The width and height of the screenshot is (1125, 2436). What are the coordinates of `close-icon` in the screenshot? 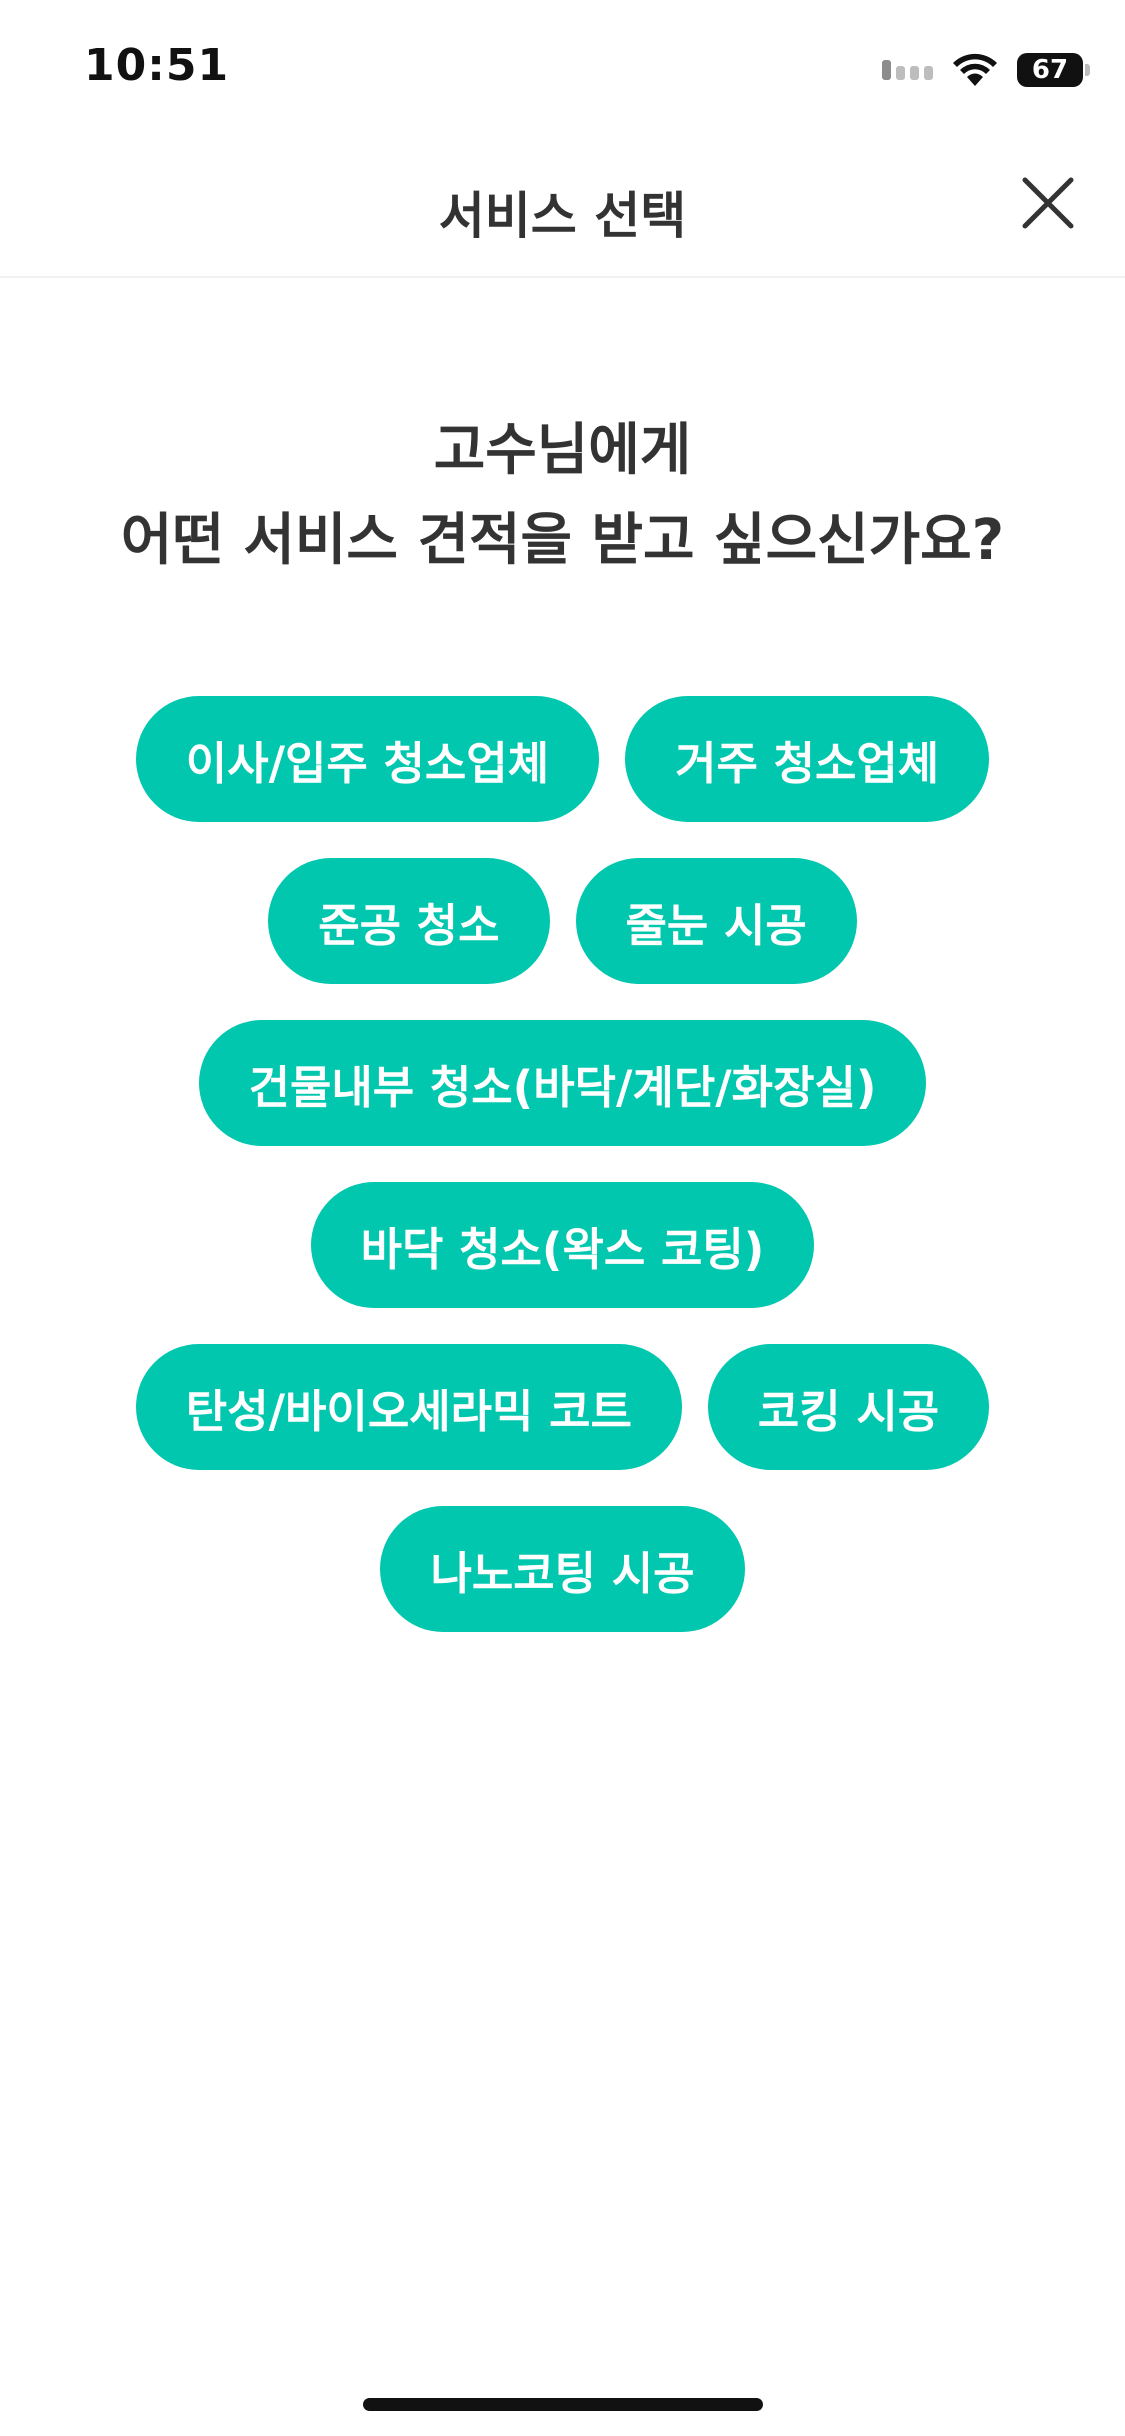 It's located at (1048, 203).